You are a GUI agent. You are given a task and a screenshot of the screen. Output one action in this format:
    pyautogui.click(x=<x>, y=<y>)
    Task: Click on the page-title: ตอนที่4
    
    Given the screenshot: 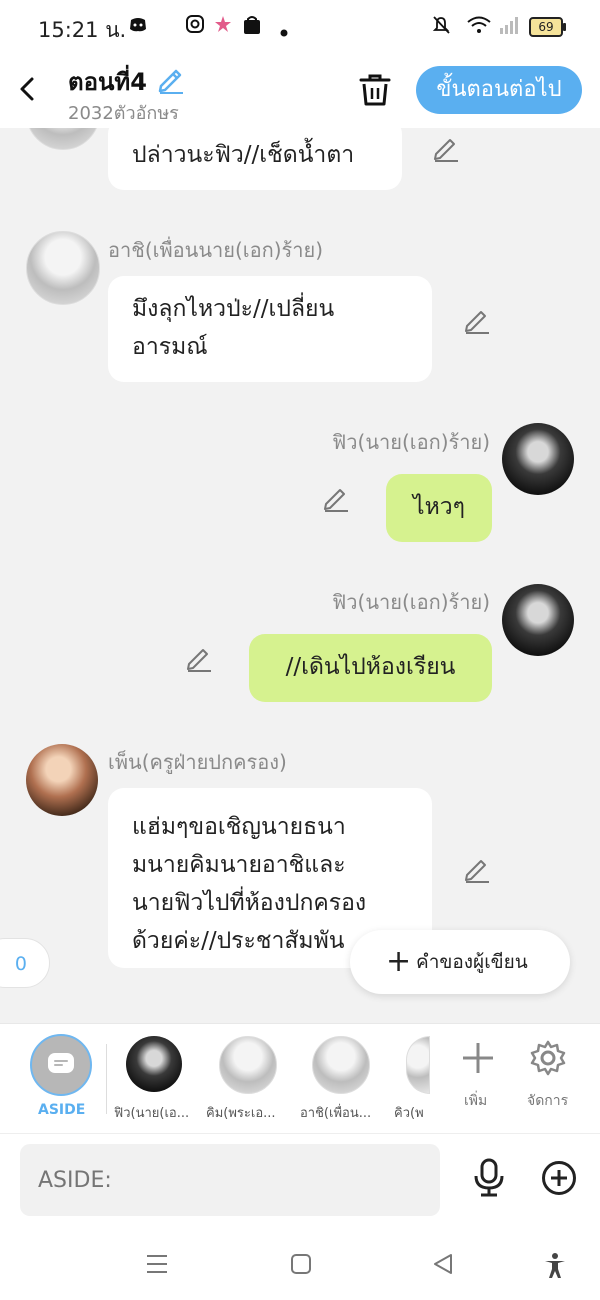 What is the action you would take?
    pyautogui.click(x=107, y=82)
    